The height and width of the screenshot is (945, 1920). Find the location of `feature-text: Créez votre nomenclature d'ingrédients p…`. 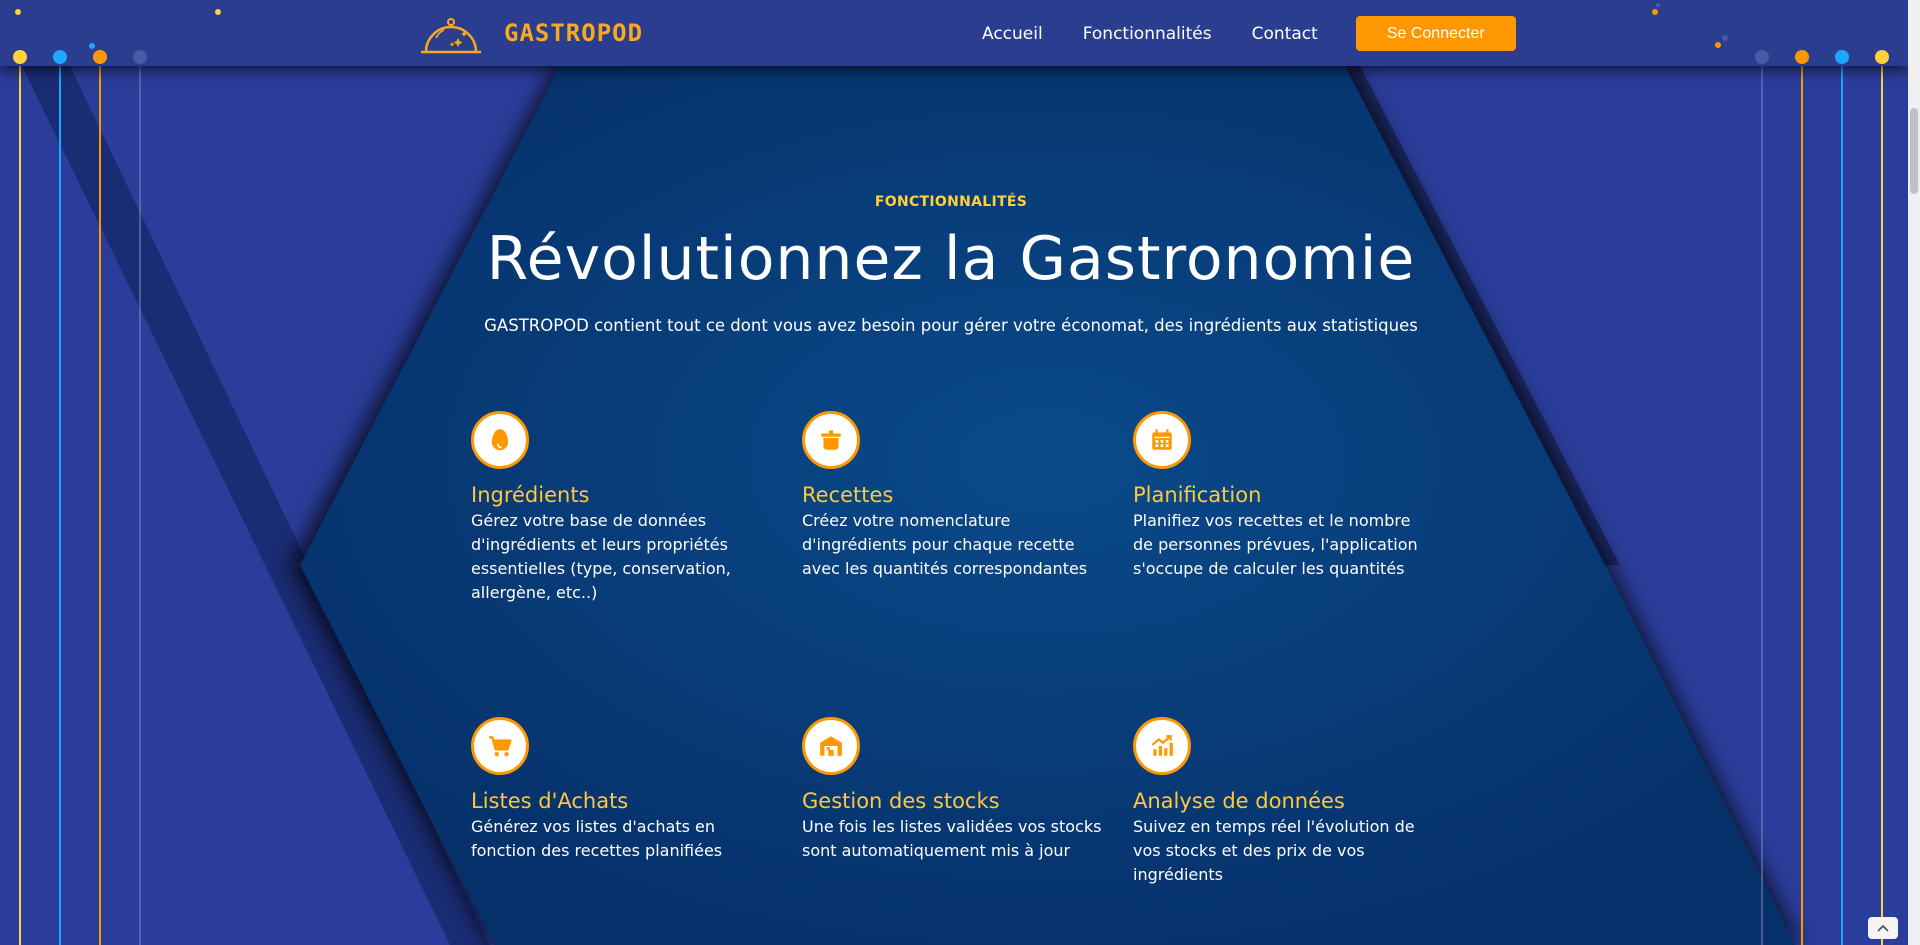

feature-text: Créez votre nomenclature d'ingrédients p… is located at coordinates (945, 544).